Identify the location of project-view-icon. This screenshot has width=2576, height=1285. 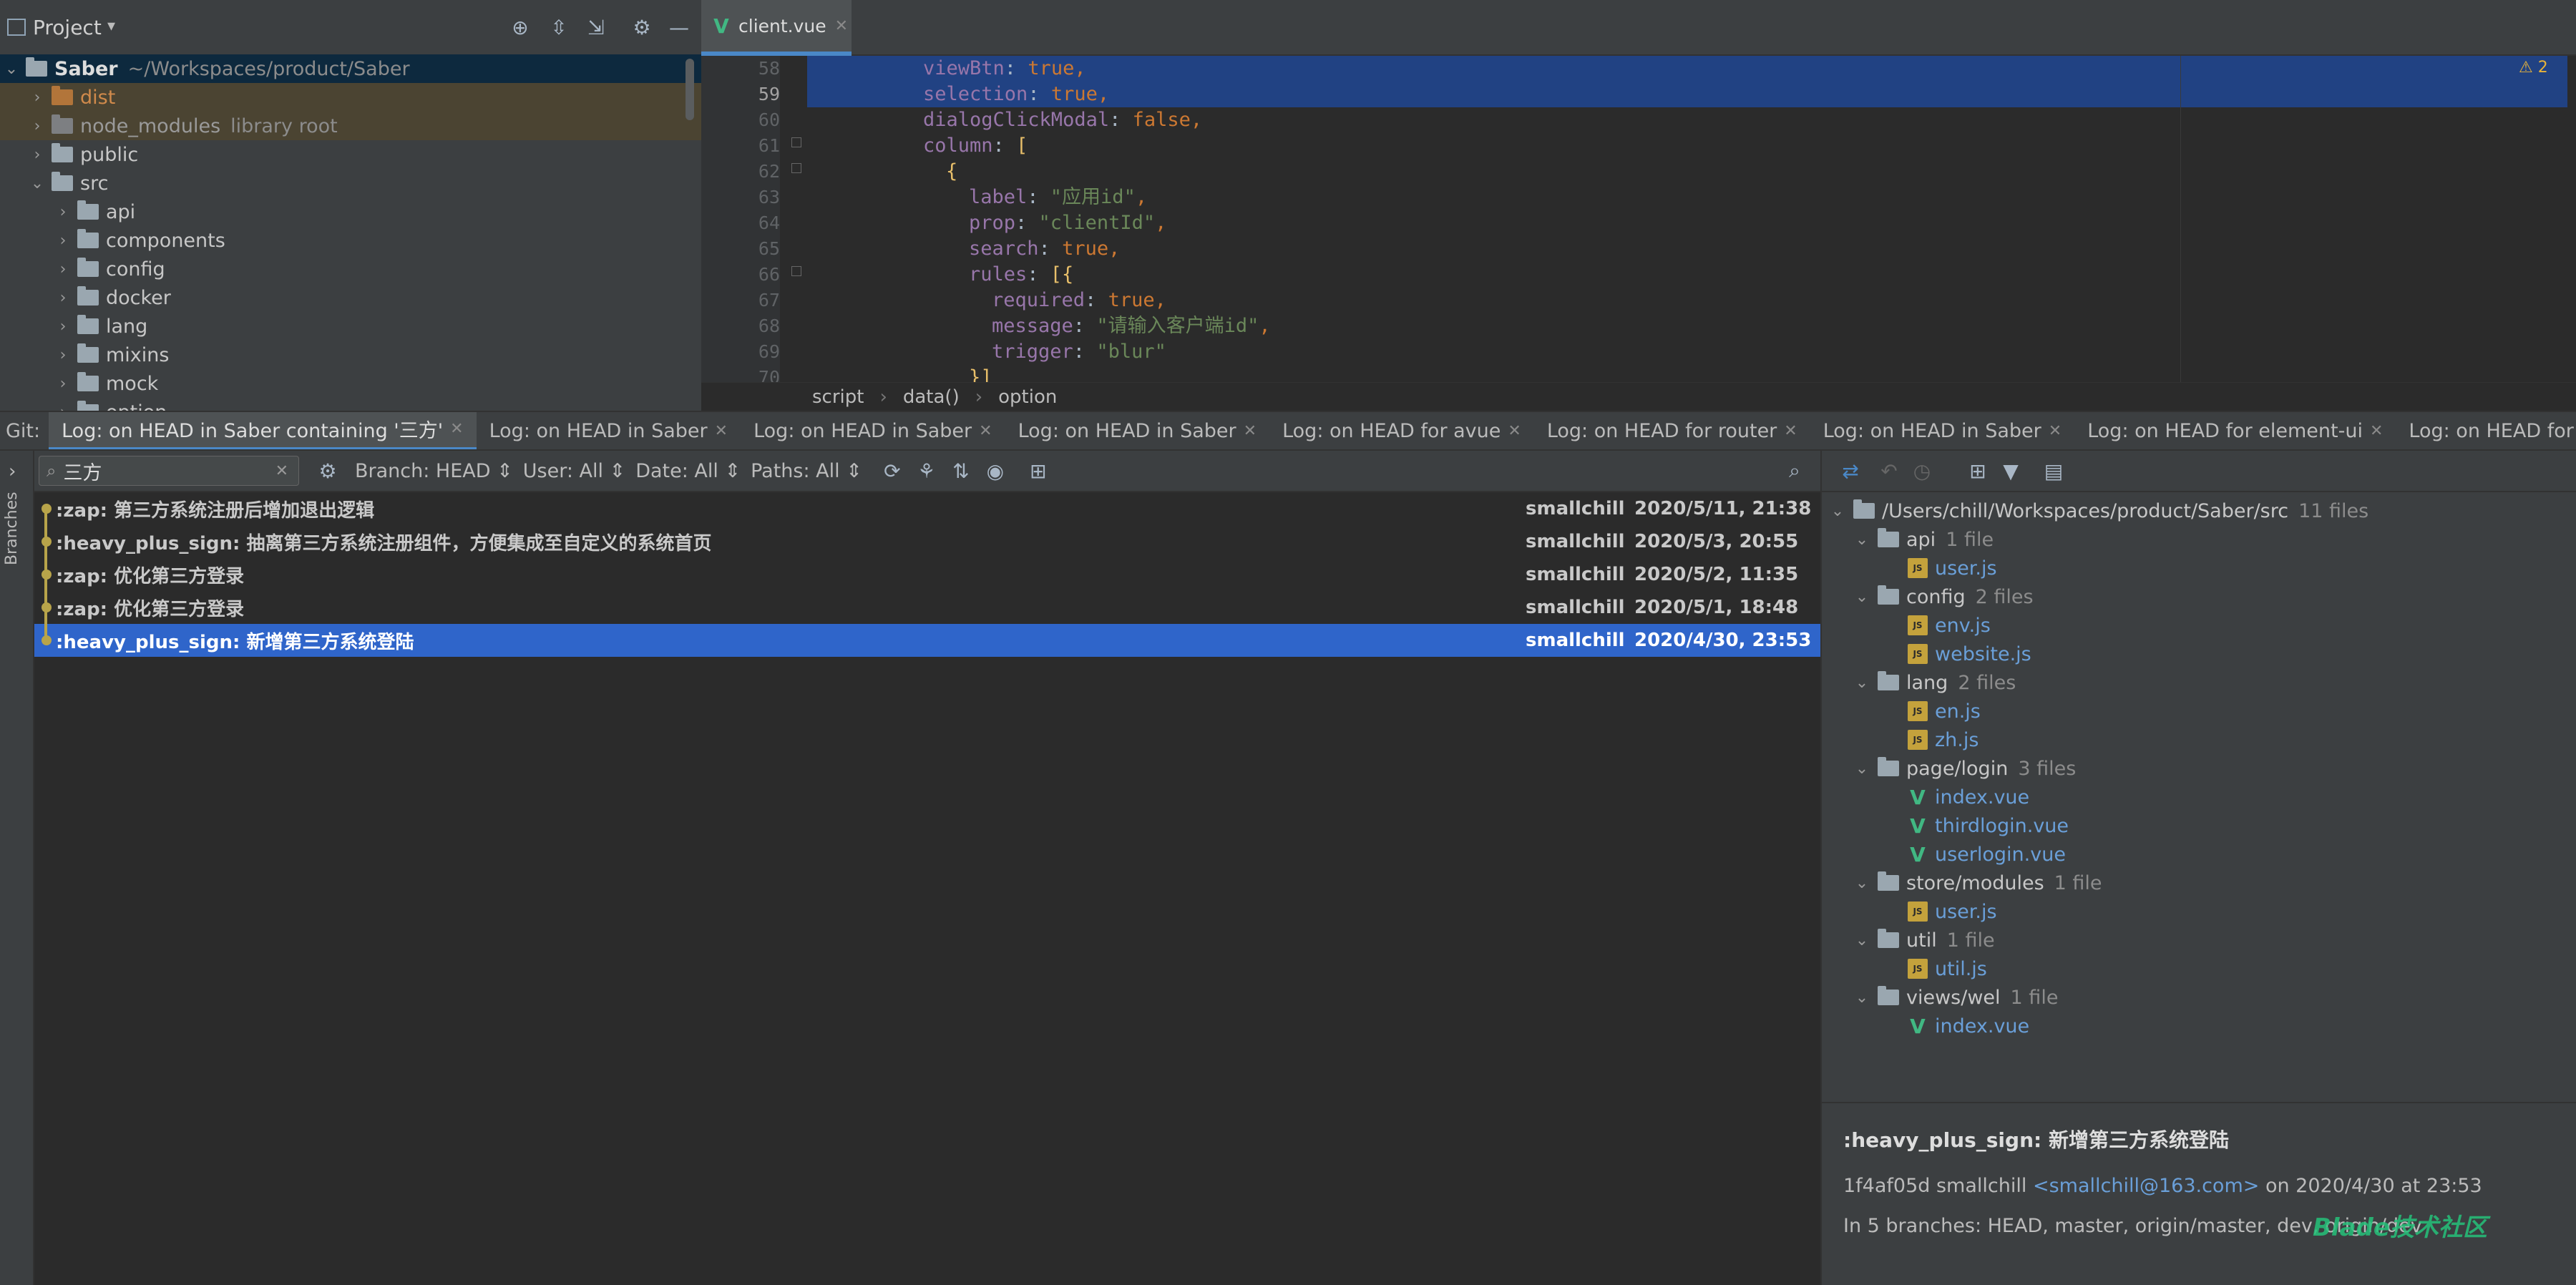
(16, 27).